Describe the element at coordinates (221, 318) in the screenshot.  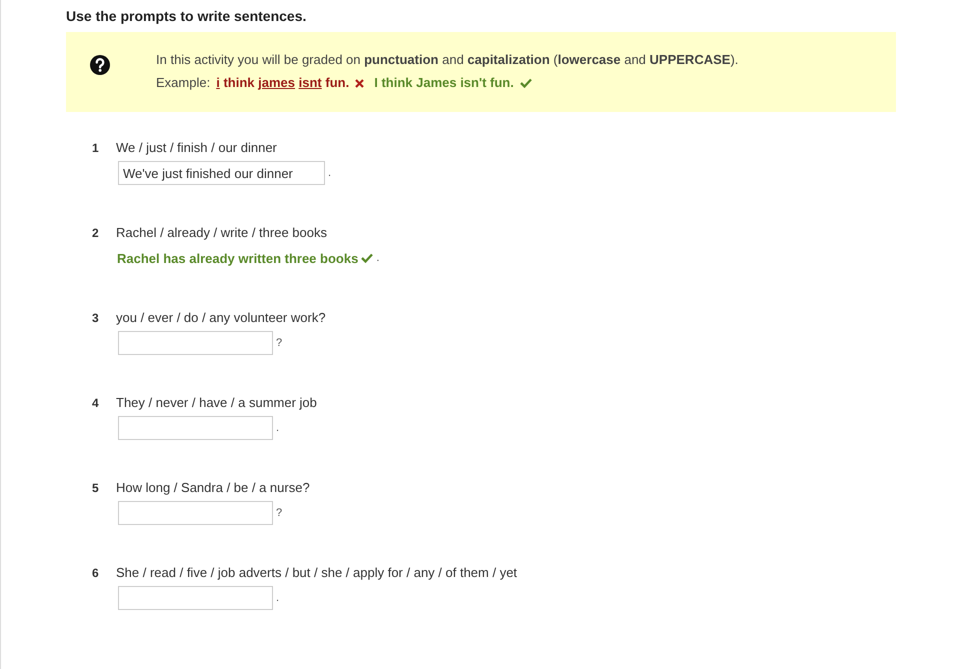
I see `prompt-text: you / ever / do / any volunteer work?` at that location.